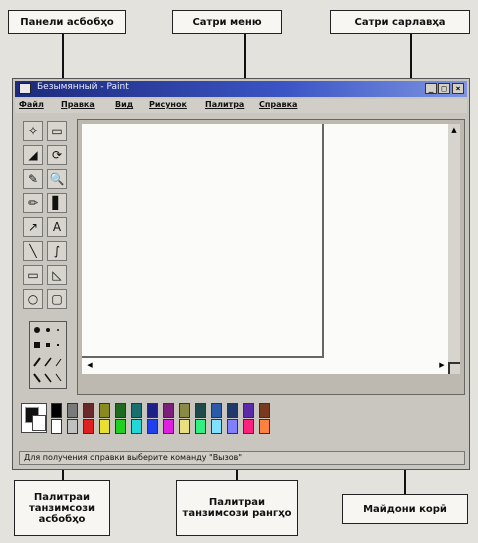 The height and width of the screenshot is (543, 478). I want to click on menu-bar: Файл Правка Вид Рисунок Палитра Справка, so click(241, 106).